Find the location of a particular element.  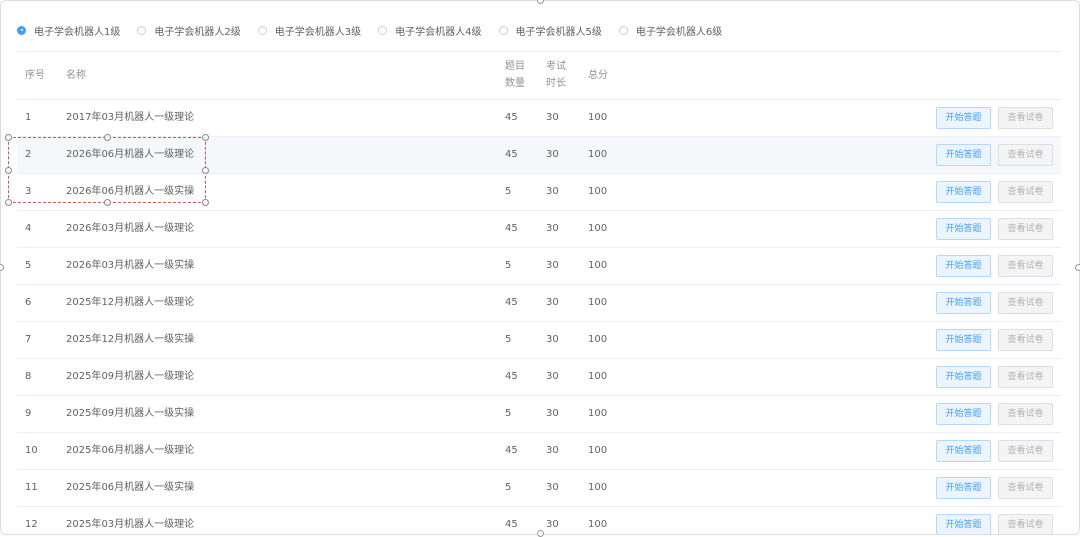

row-index: 1 is located at coordinates (28, 117).